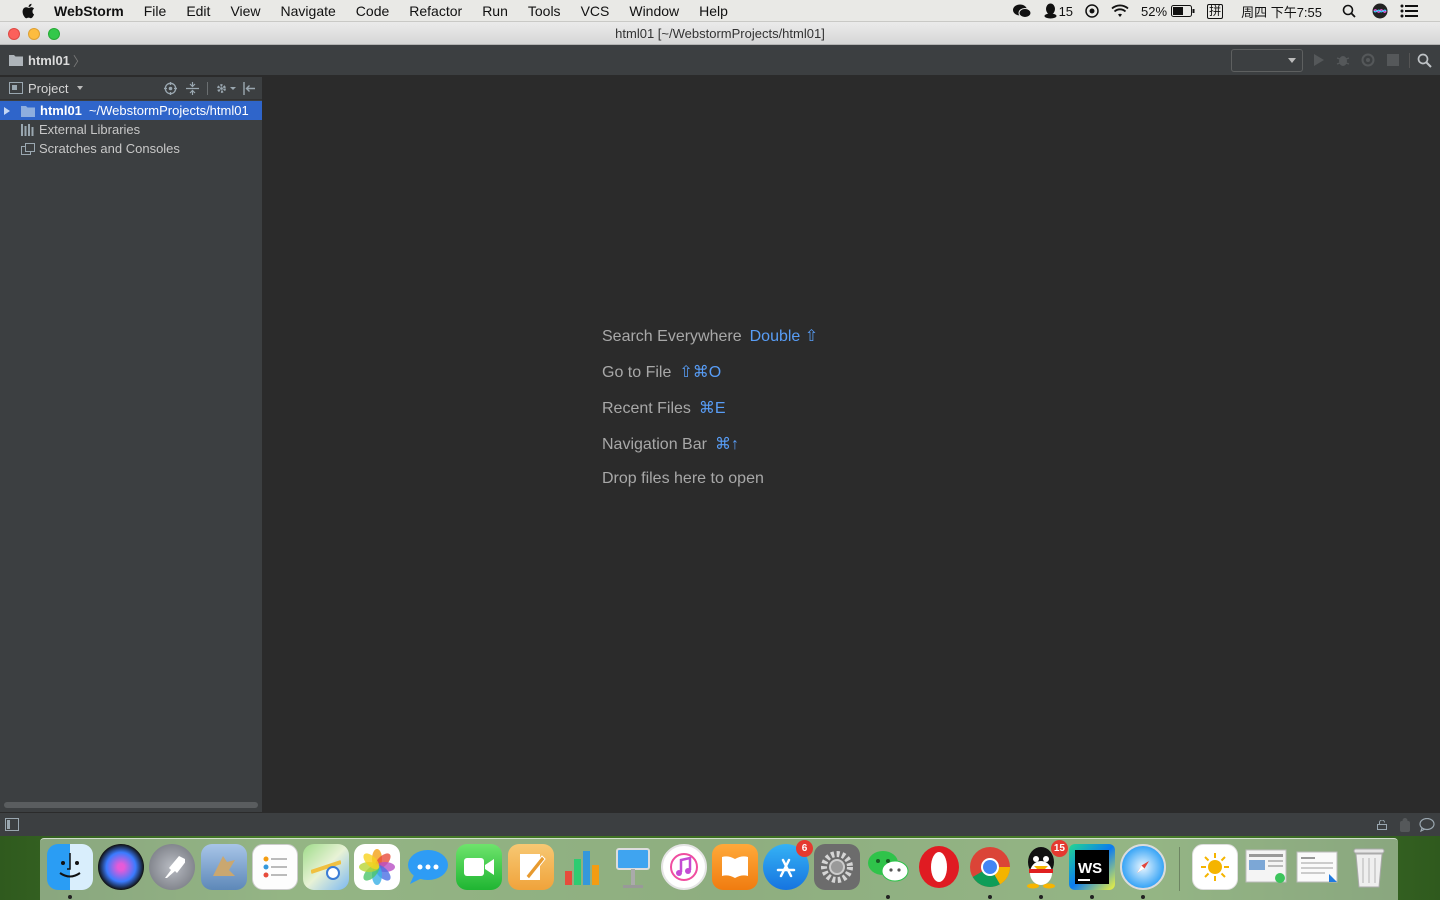  I want to click on maps-icon, so click(326, 867).